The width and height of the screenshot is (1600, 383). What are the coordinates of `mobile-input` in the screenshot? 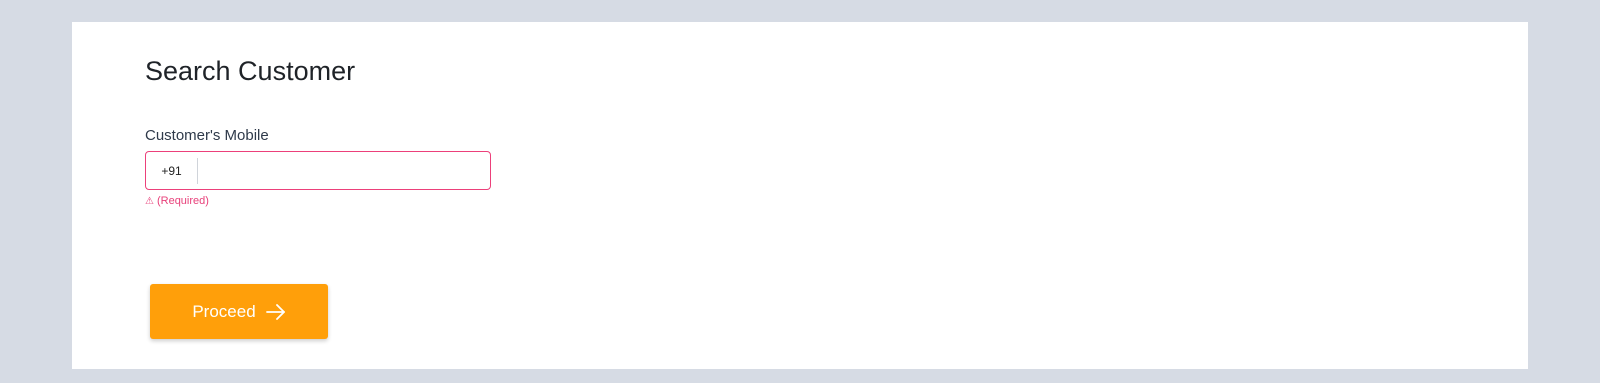 It's located at (344, 170).